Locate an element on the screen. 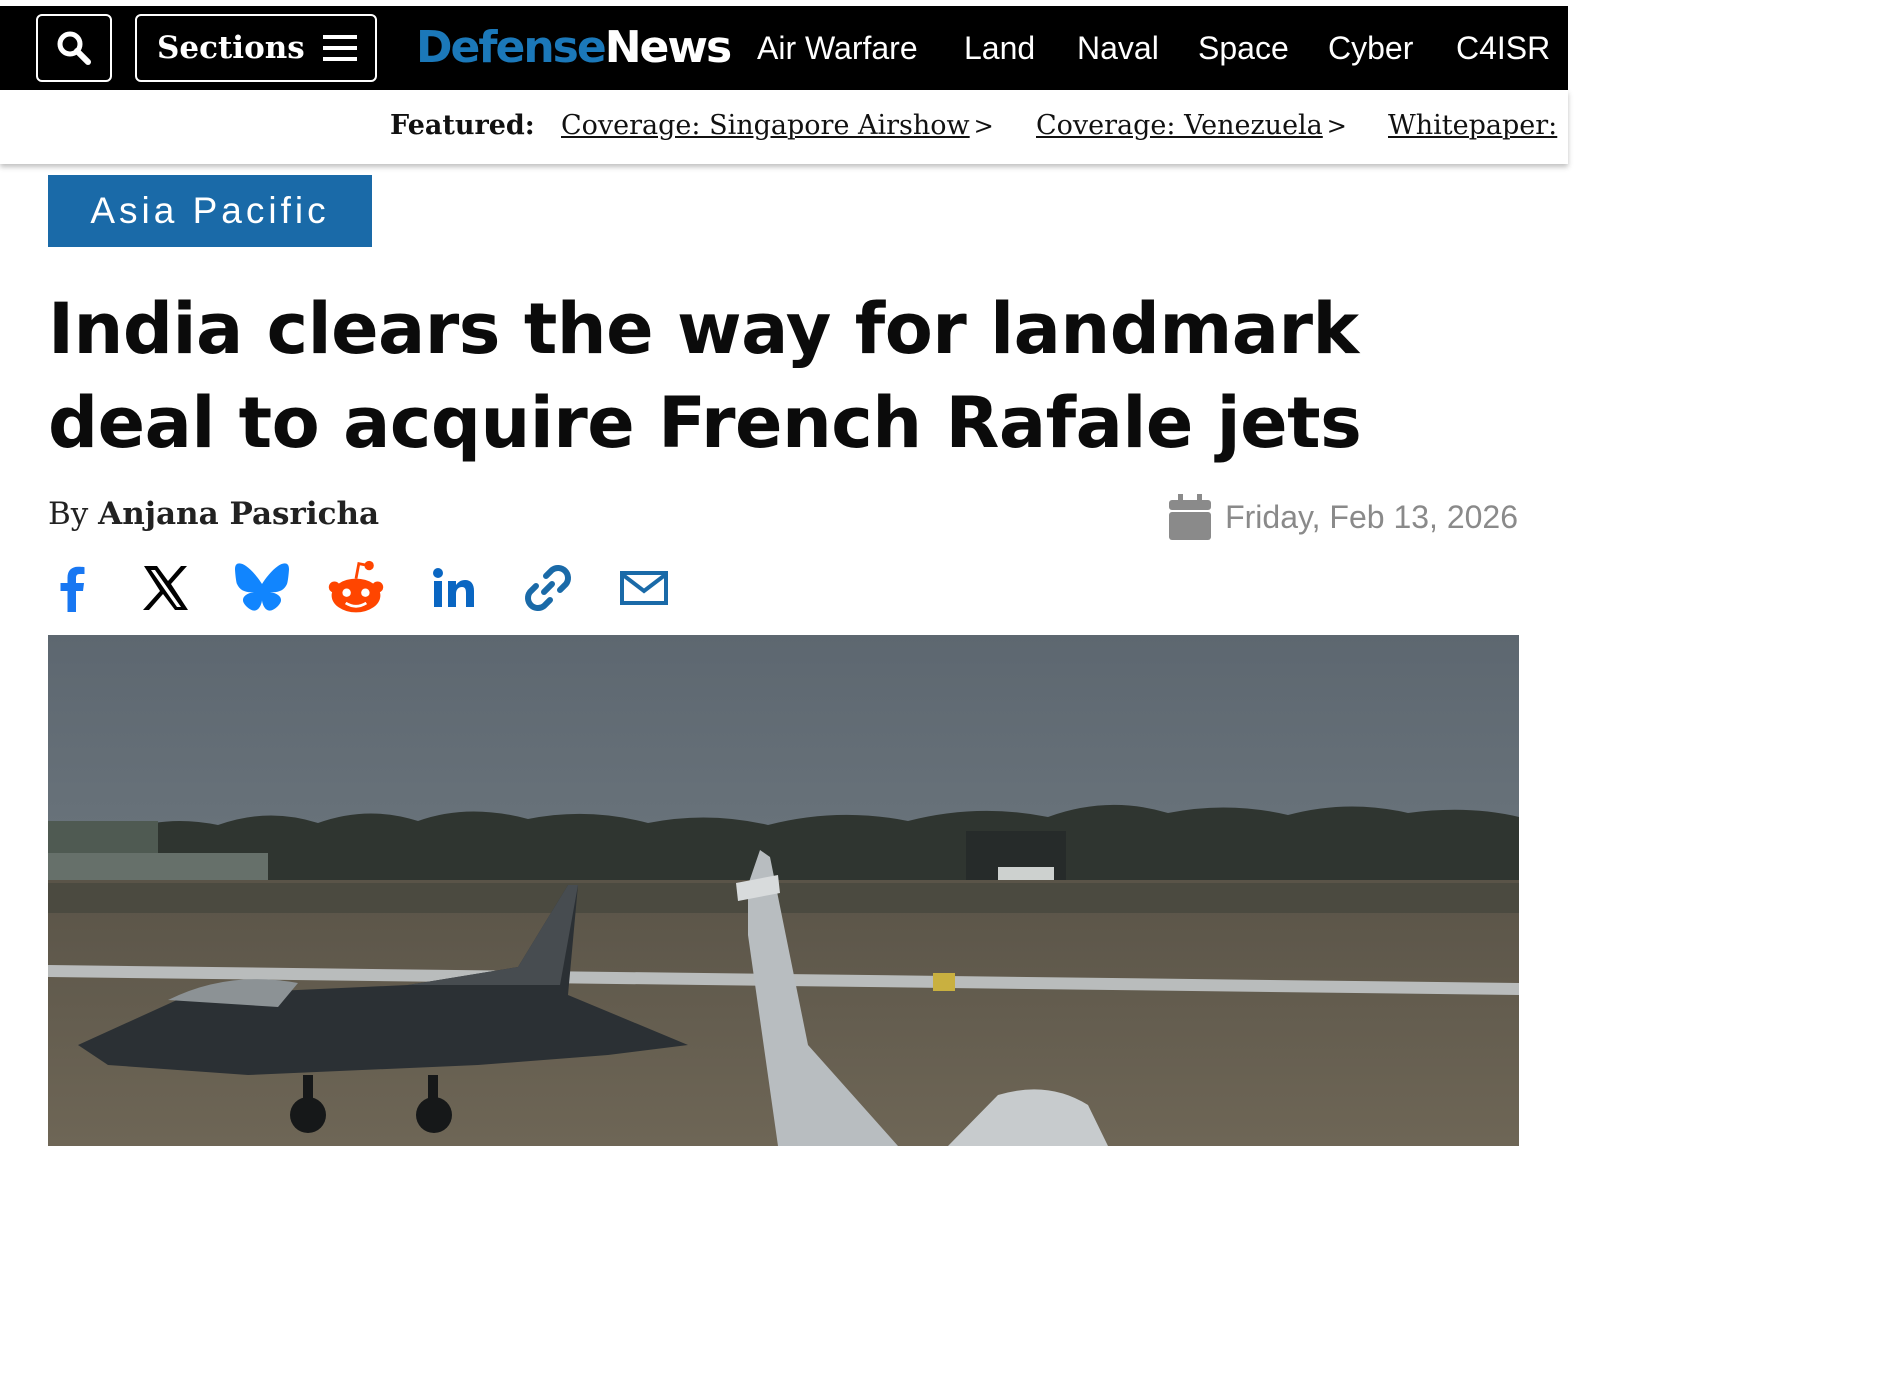 This screenshot has width=1896, height=1386. facebook-icon is located at coordinates (72, 589).